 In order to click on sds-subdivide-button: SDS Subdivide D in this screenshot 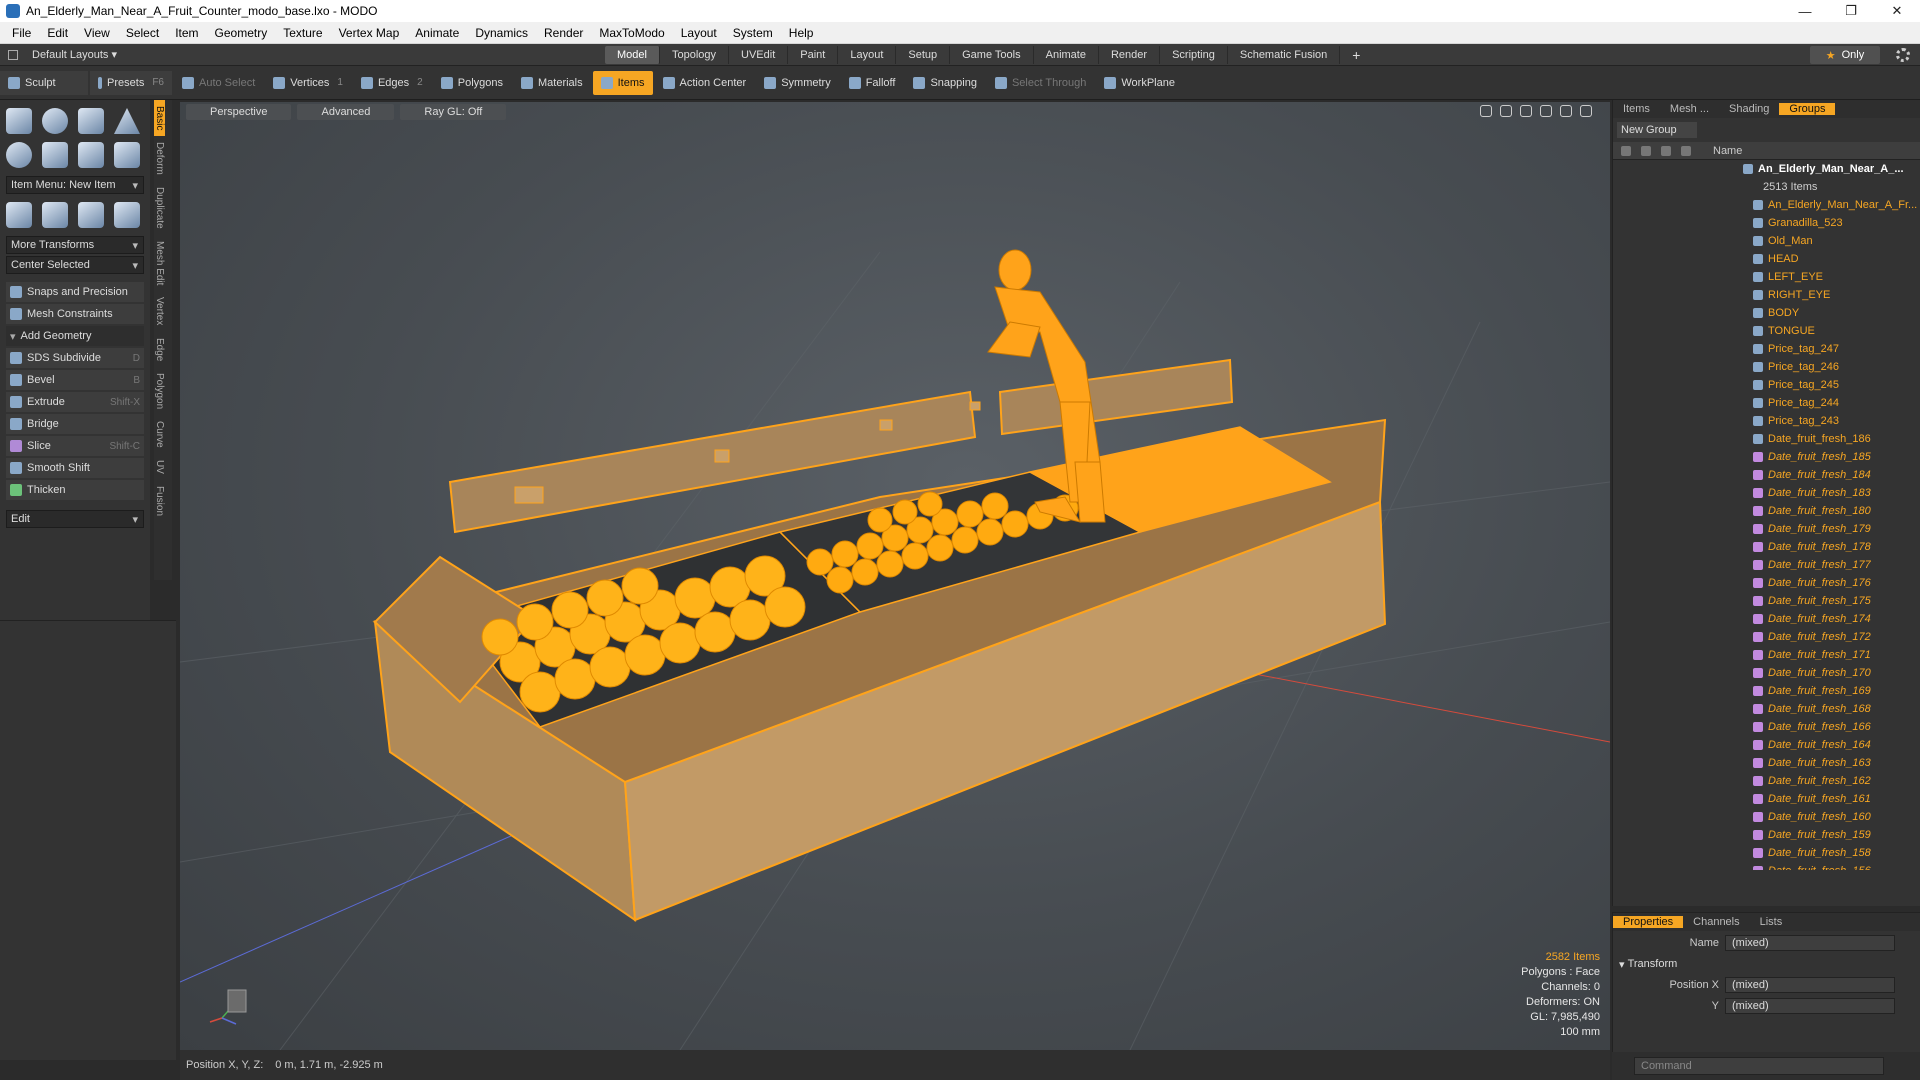, I will do `click(75, 358)`.